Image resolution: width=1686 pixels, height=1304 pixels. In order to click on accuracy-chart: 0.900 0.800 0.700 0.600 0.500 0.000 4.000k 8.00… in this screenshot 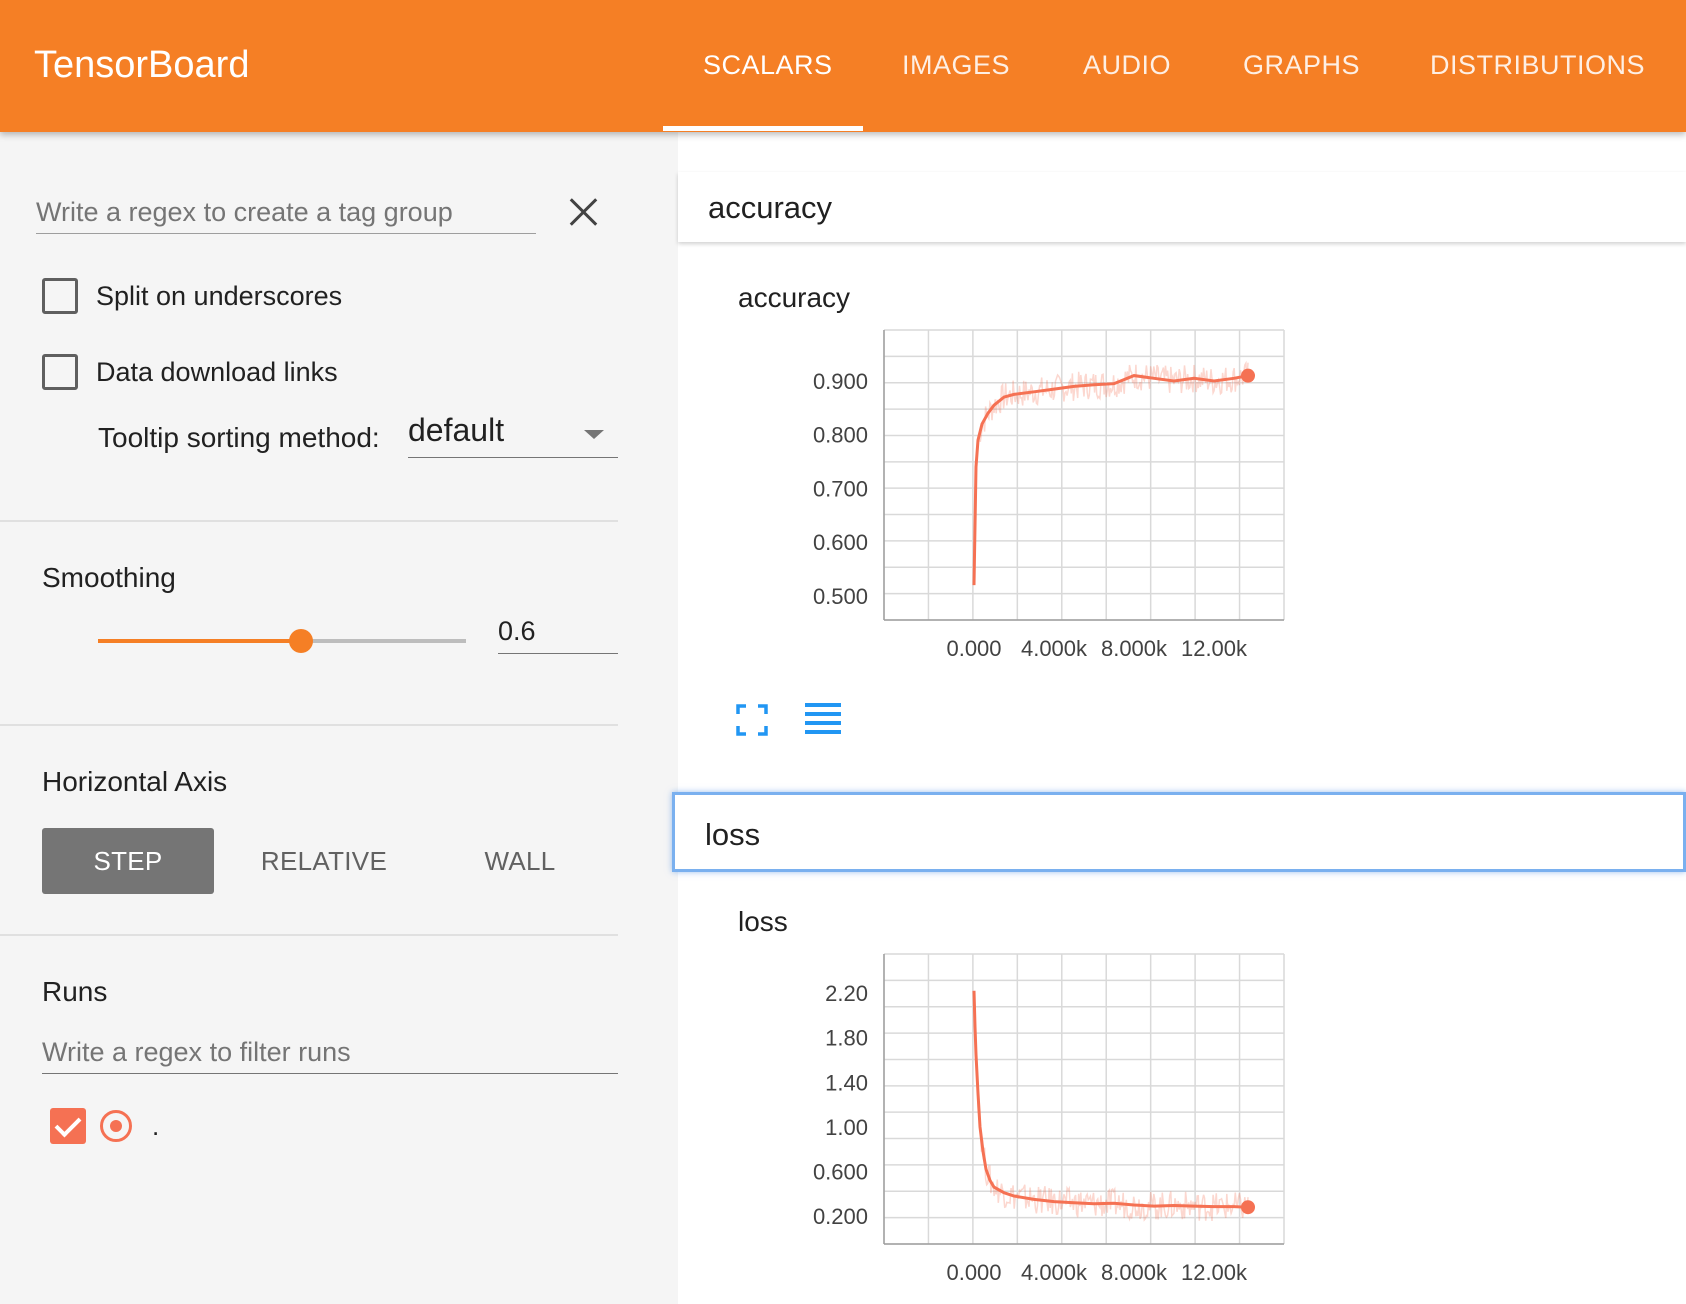, I will do `click(1026, 500)`.